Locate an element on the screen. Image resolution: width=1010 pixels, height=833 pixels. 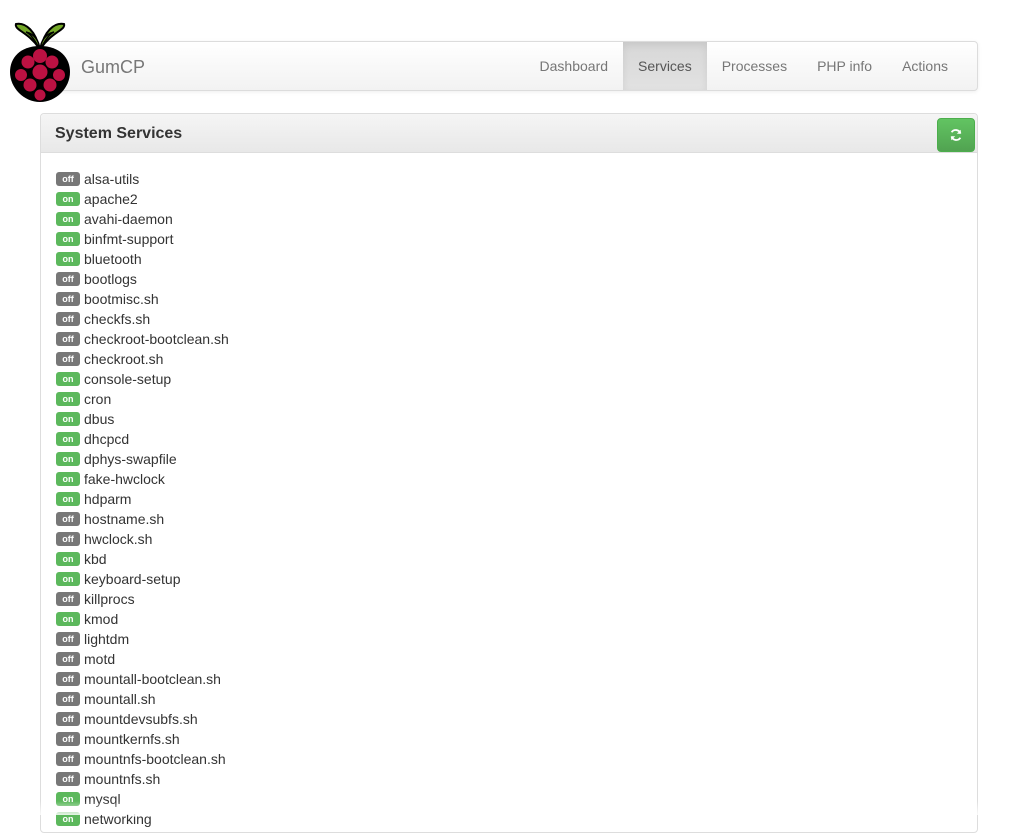
service-item: on kmod is located at coordinates (142, 619).